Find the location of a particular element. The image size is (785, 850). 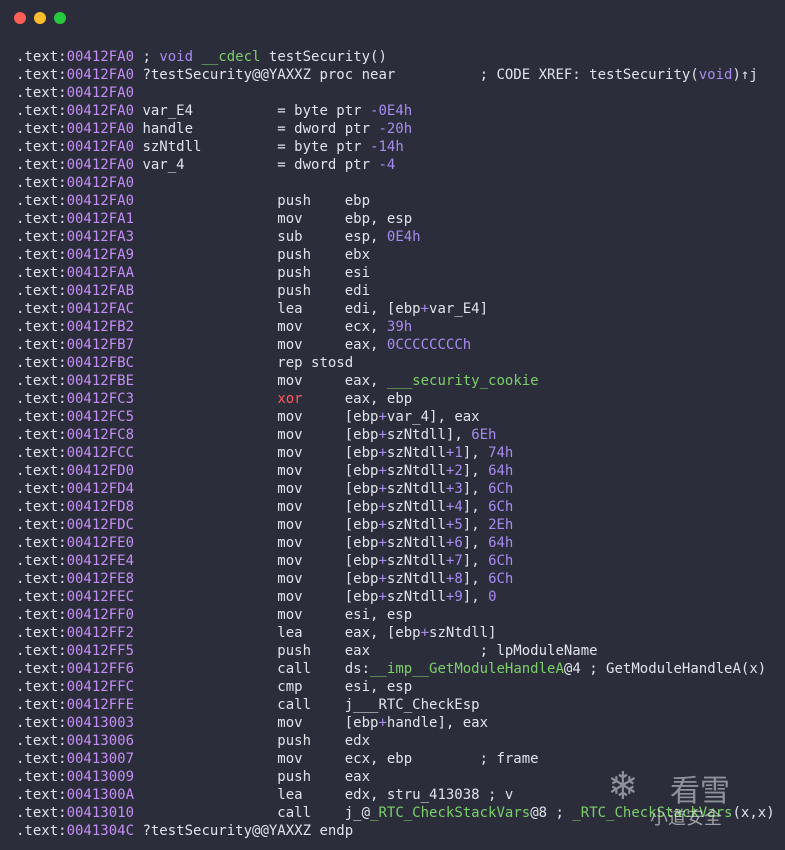

instruction-text: var_4 = dword ptr -4 is located at coordinates (265, 165).